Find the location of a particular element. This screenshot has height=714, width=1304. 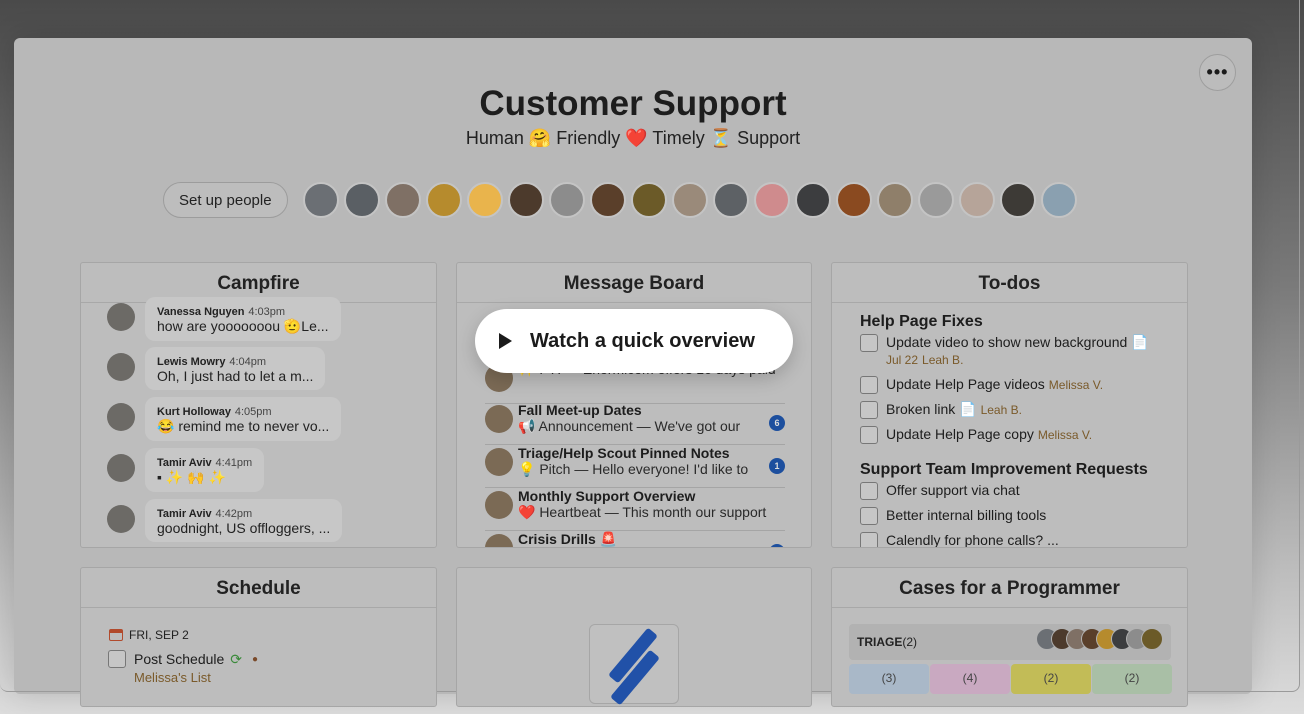

todo-text: Offer support via chat is located at coordinates (953, 490).